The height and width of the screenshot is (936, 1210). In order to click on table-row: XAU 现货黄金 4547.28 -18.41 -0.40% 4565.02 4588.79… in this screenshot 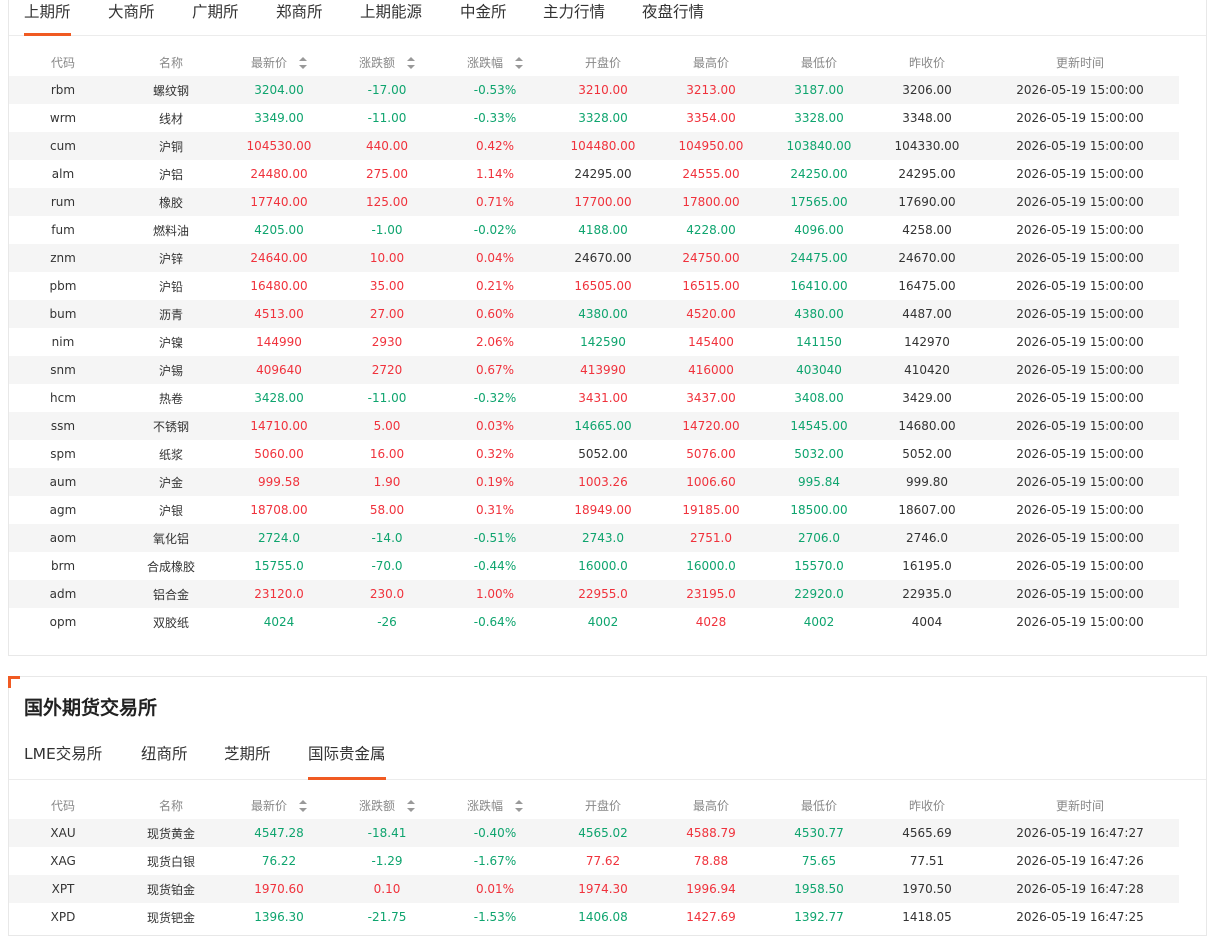, I will do `click(594, 833)`.